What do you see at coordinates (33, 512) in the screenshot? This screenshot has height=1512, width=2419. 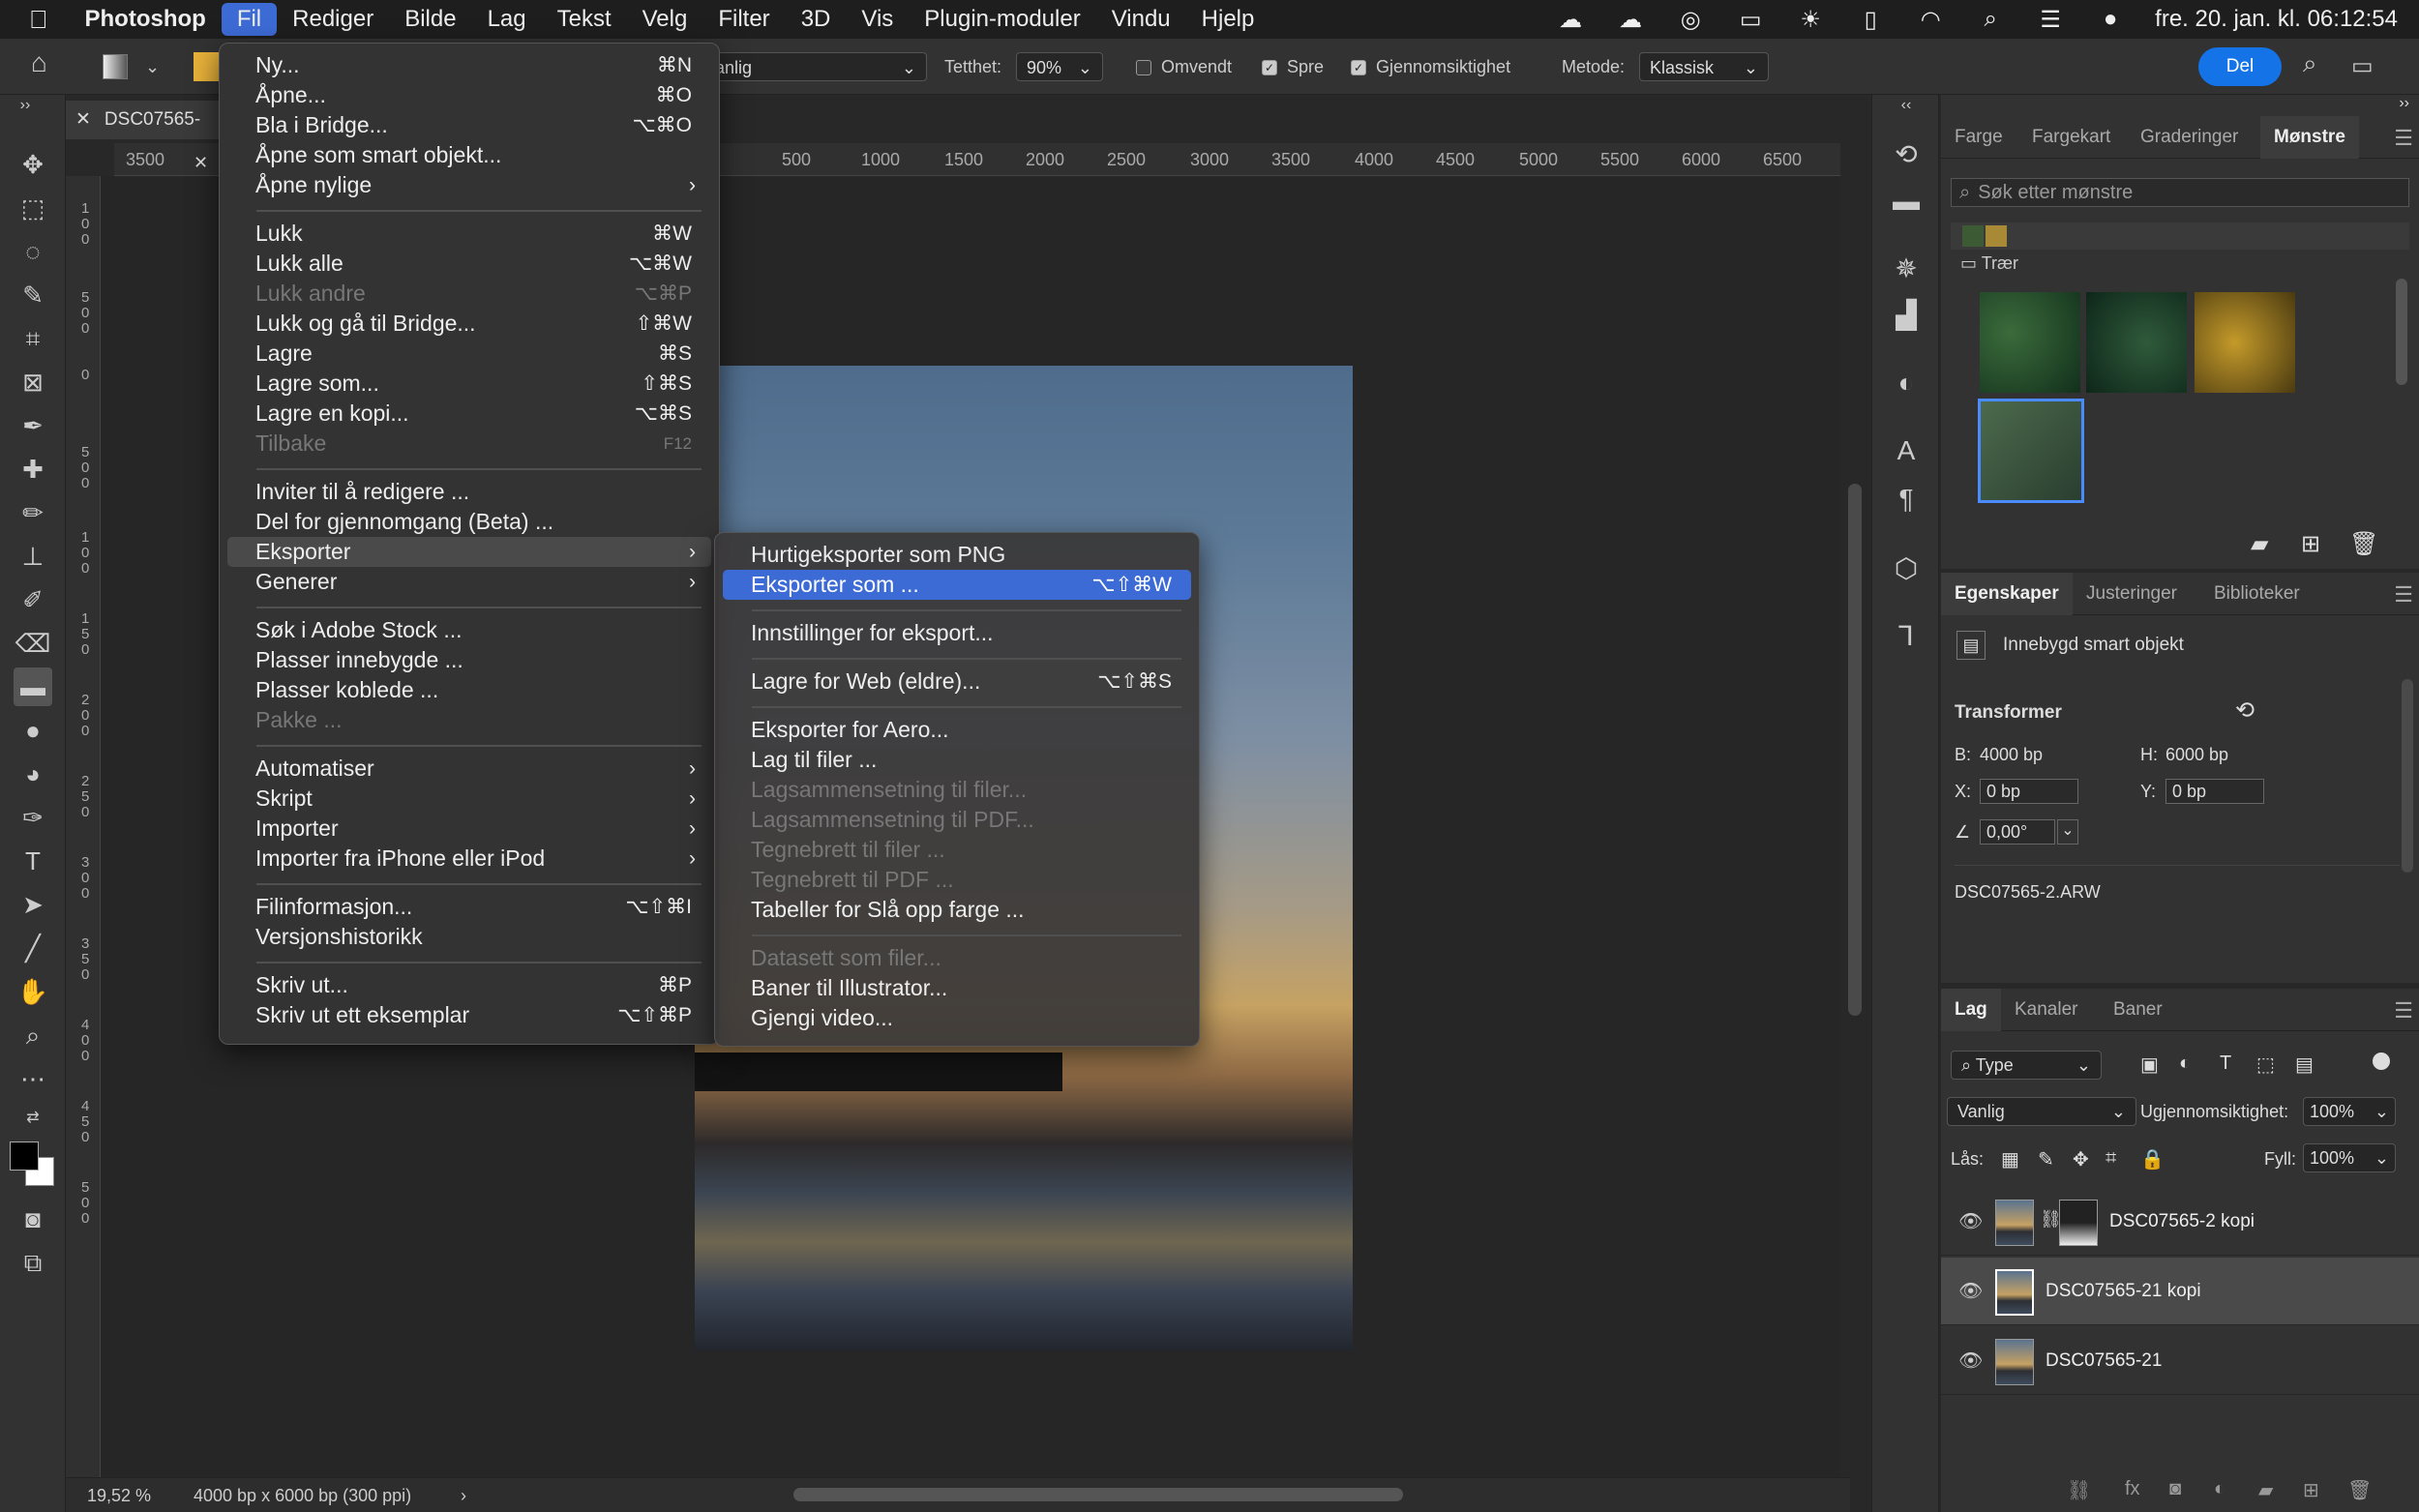 I see `brush-tool-icon: ✏` at bounding box center [33, 512].